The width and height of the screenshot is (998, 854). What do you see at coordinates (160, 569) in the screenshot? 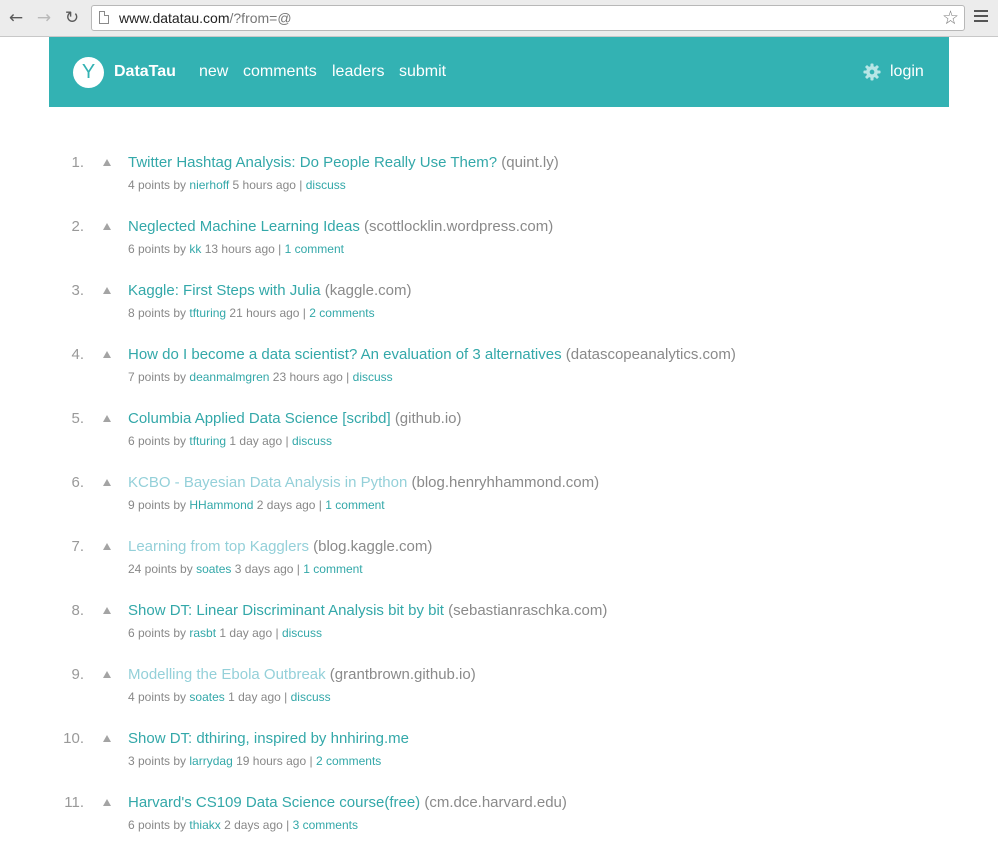
I see `story-points: 24 points by` at bounding box center [160, 569].